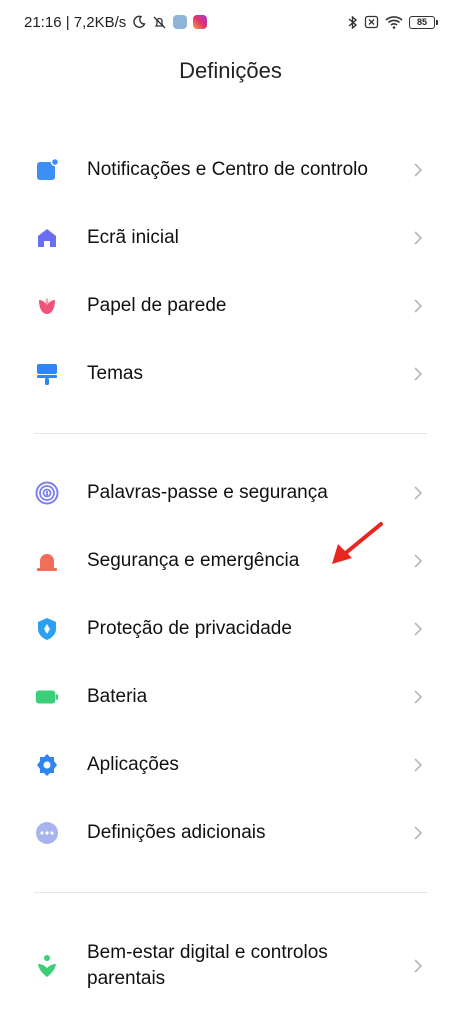 Image resolution: width=461 pixels, height=1024 pixels. I want to click on settings-item-safety-emergency: Segurança e emergência, so click(230, 561).